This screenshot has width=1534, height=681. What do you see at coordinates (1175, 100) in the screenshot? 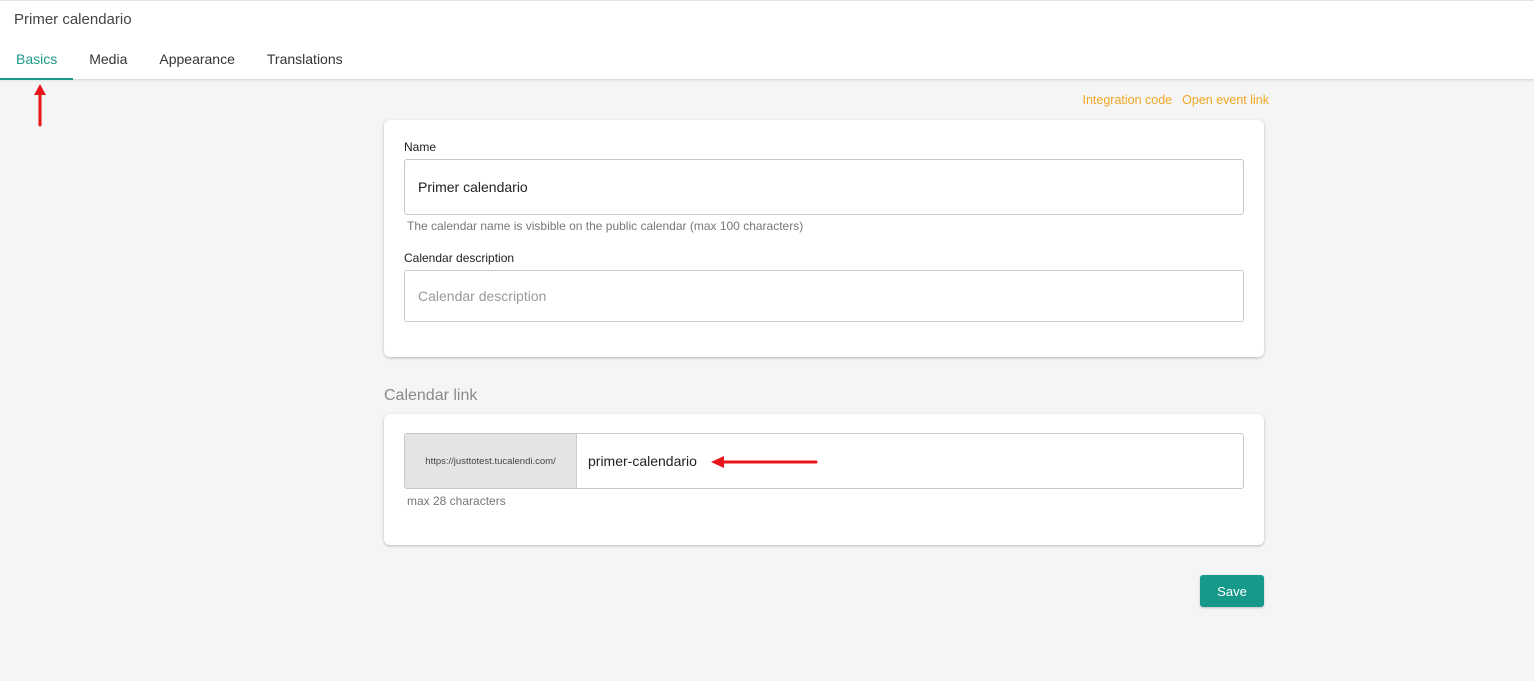
I see `top-links: Integration code Open event link` at bounding box center [1175, 100].